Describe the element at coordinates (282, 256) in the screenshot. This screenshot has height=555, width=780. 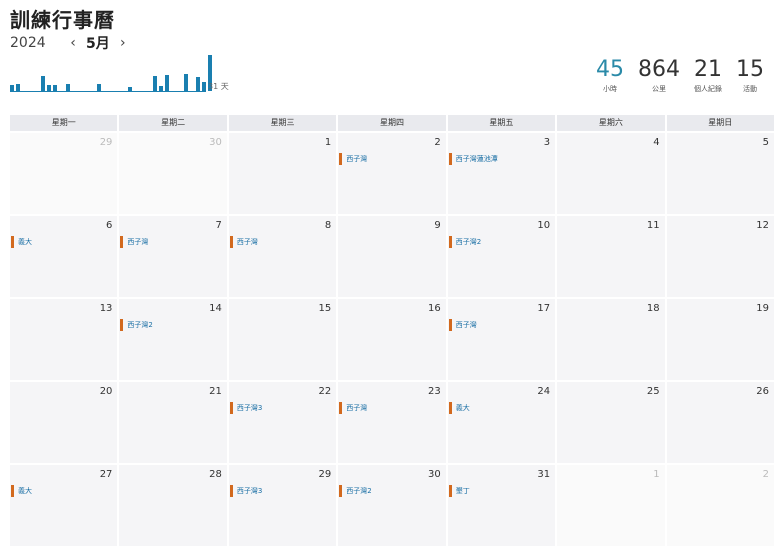
I see `calendar-day-cell: 8 西子灣` at that location.